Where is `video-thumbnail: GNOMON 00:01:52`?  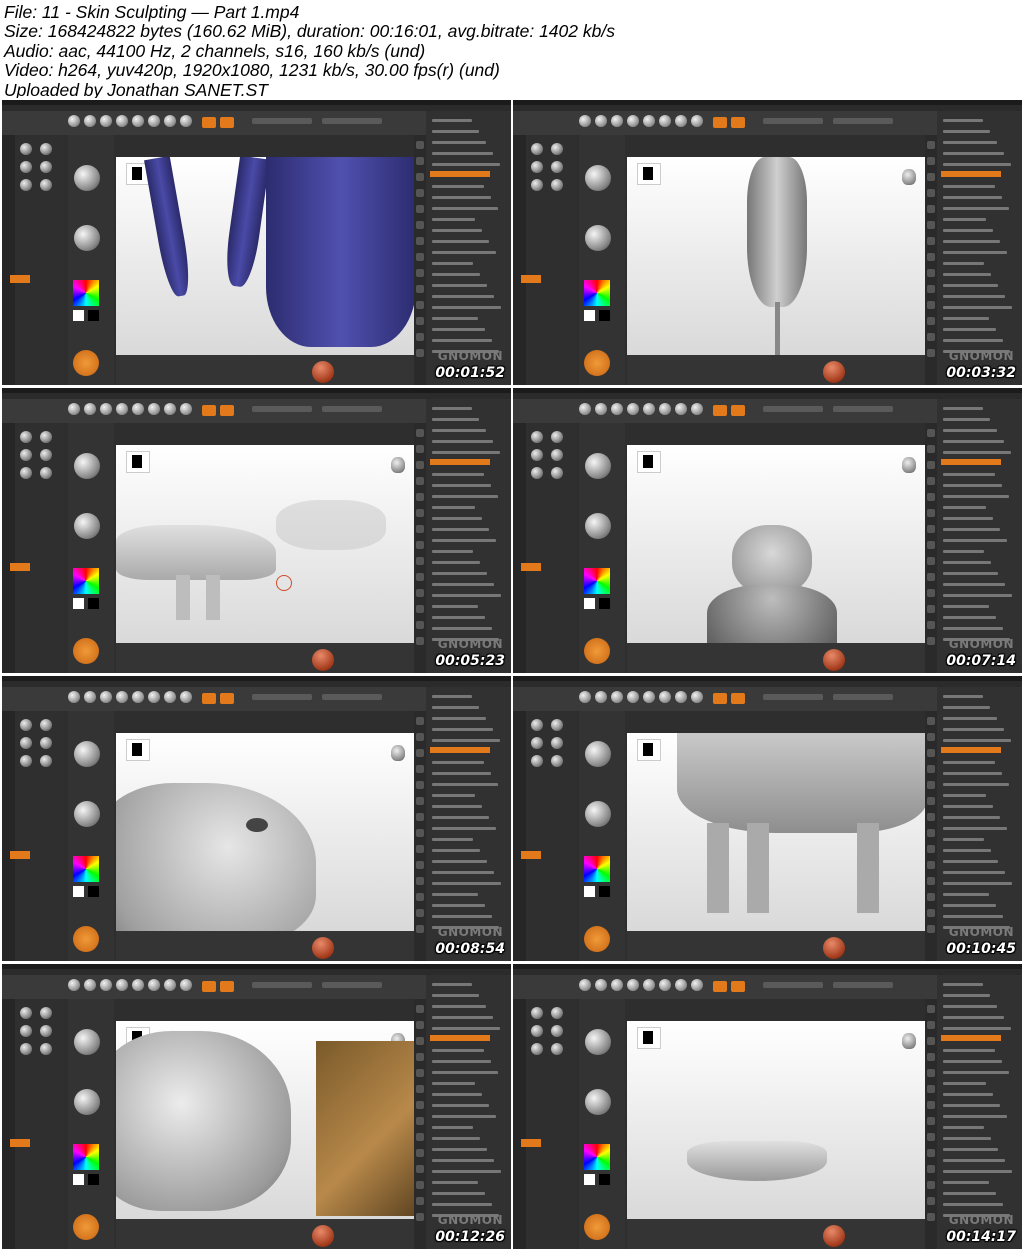
video-thumbnail: GNOMON 00:01:52 is located at coordinates (256, 242).